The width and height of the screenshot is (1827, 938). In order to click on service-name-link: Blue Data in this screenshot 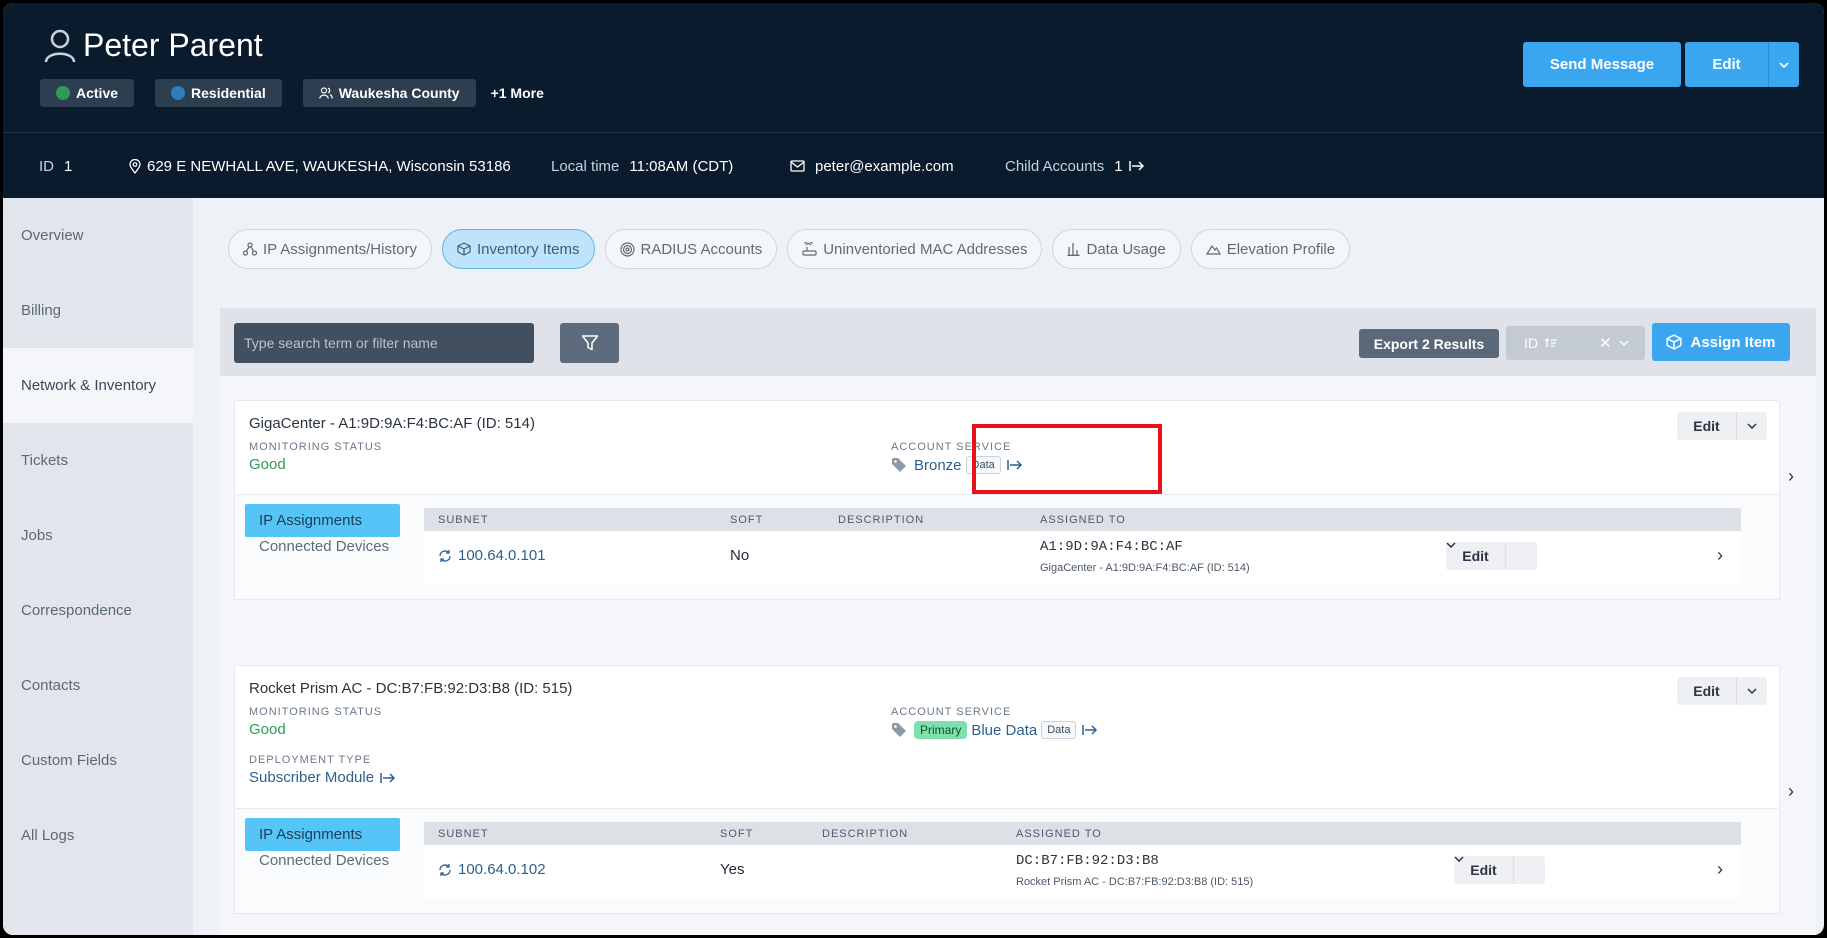, I will do `click(1004, 730)`.